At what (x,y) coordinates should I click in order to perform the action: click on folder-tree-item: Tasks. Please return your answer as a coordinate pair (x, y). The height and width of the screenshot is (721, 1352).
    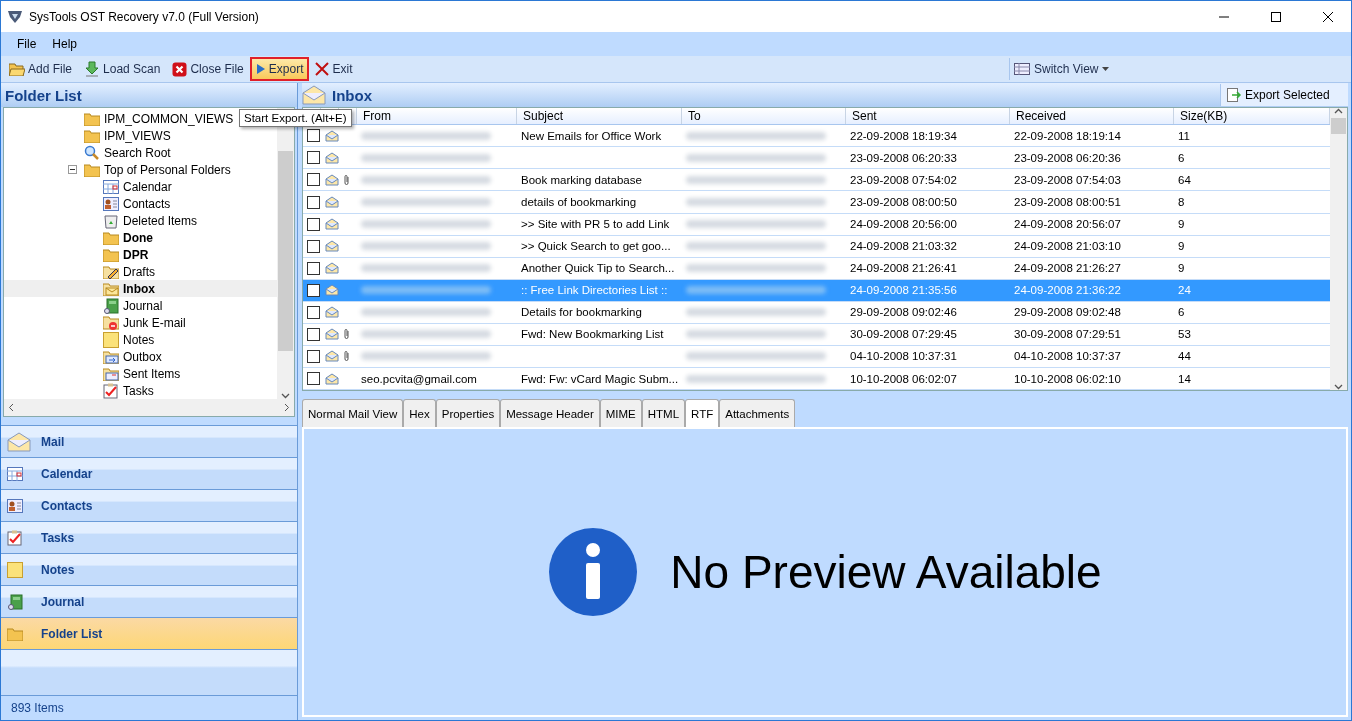
    Looking at the image, I should click on (140, 390).